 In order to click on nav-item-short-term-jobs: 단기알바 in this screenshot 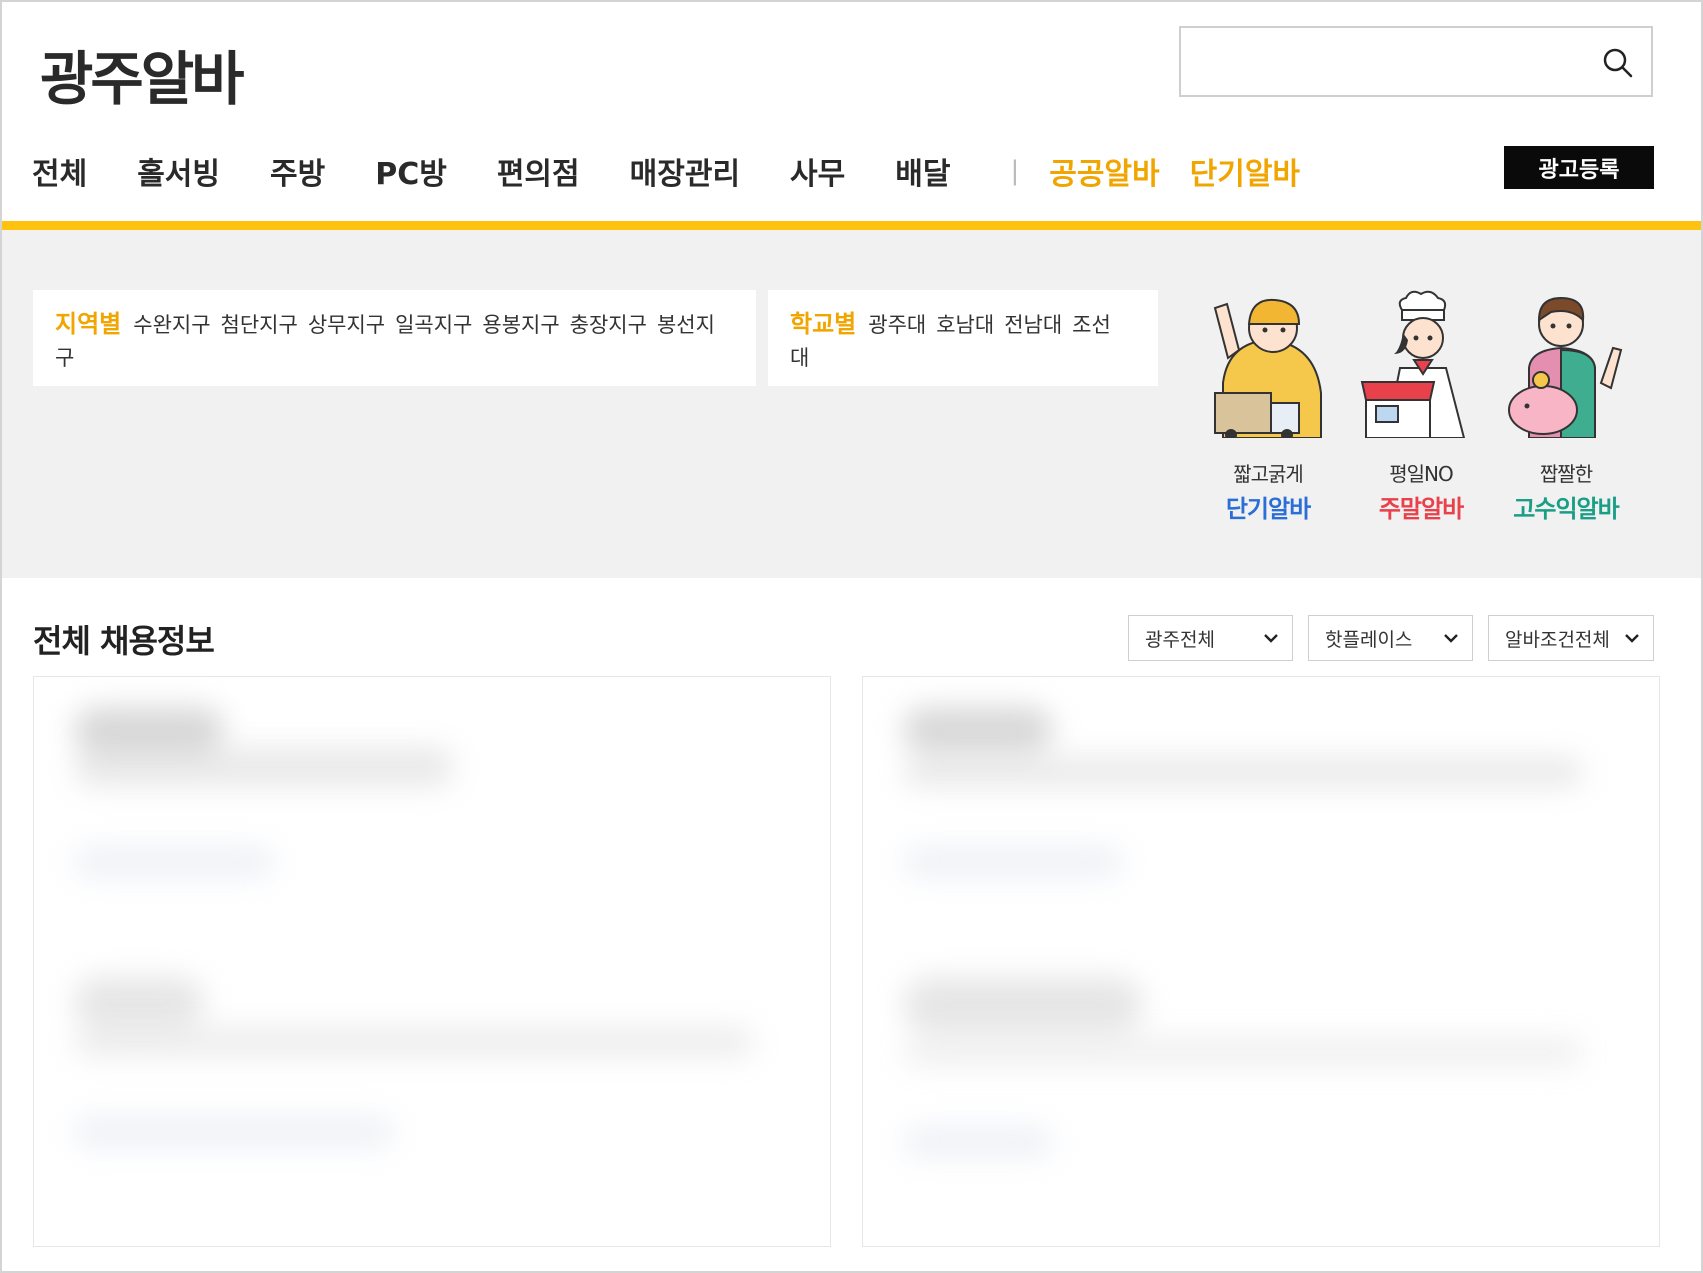, I will do `click(1245, 171)`.